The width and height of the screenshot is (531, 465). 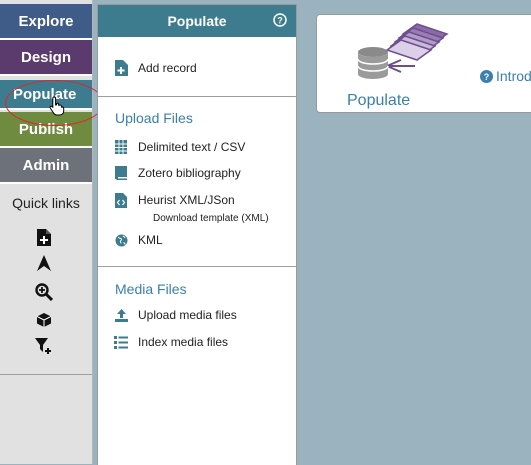 I want to click on globe-icon, so click(x=121, y=240).